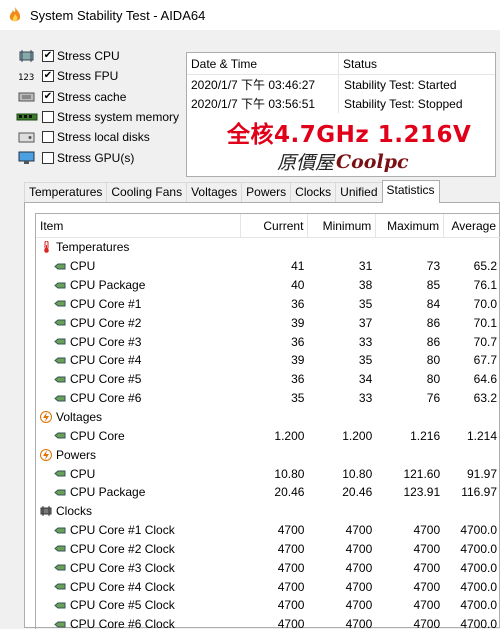 This screenshot has height=629, width=500. What do you see at coordinates (214, 192) in the screenshot?
I see `tab-voltages: Voltages` at bounding box center [214, 192].